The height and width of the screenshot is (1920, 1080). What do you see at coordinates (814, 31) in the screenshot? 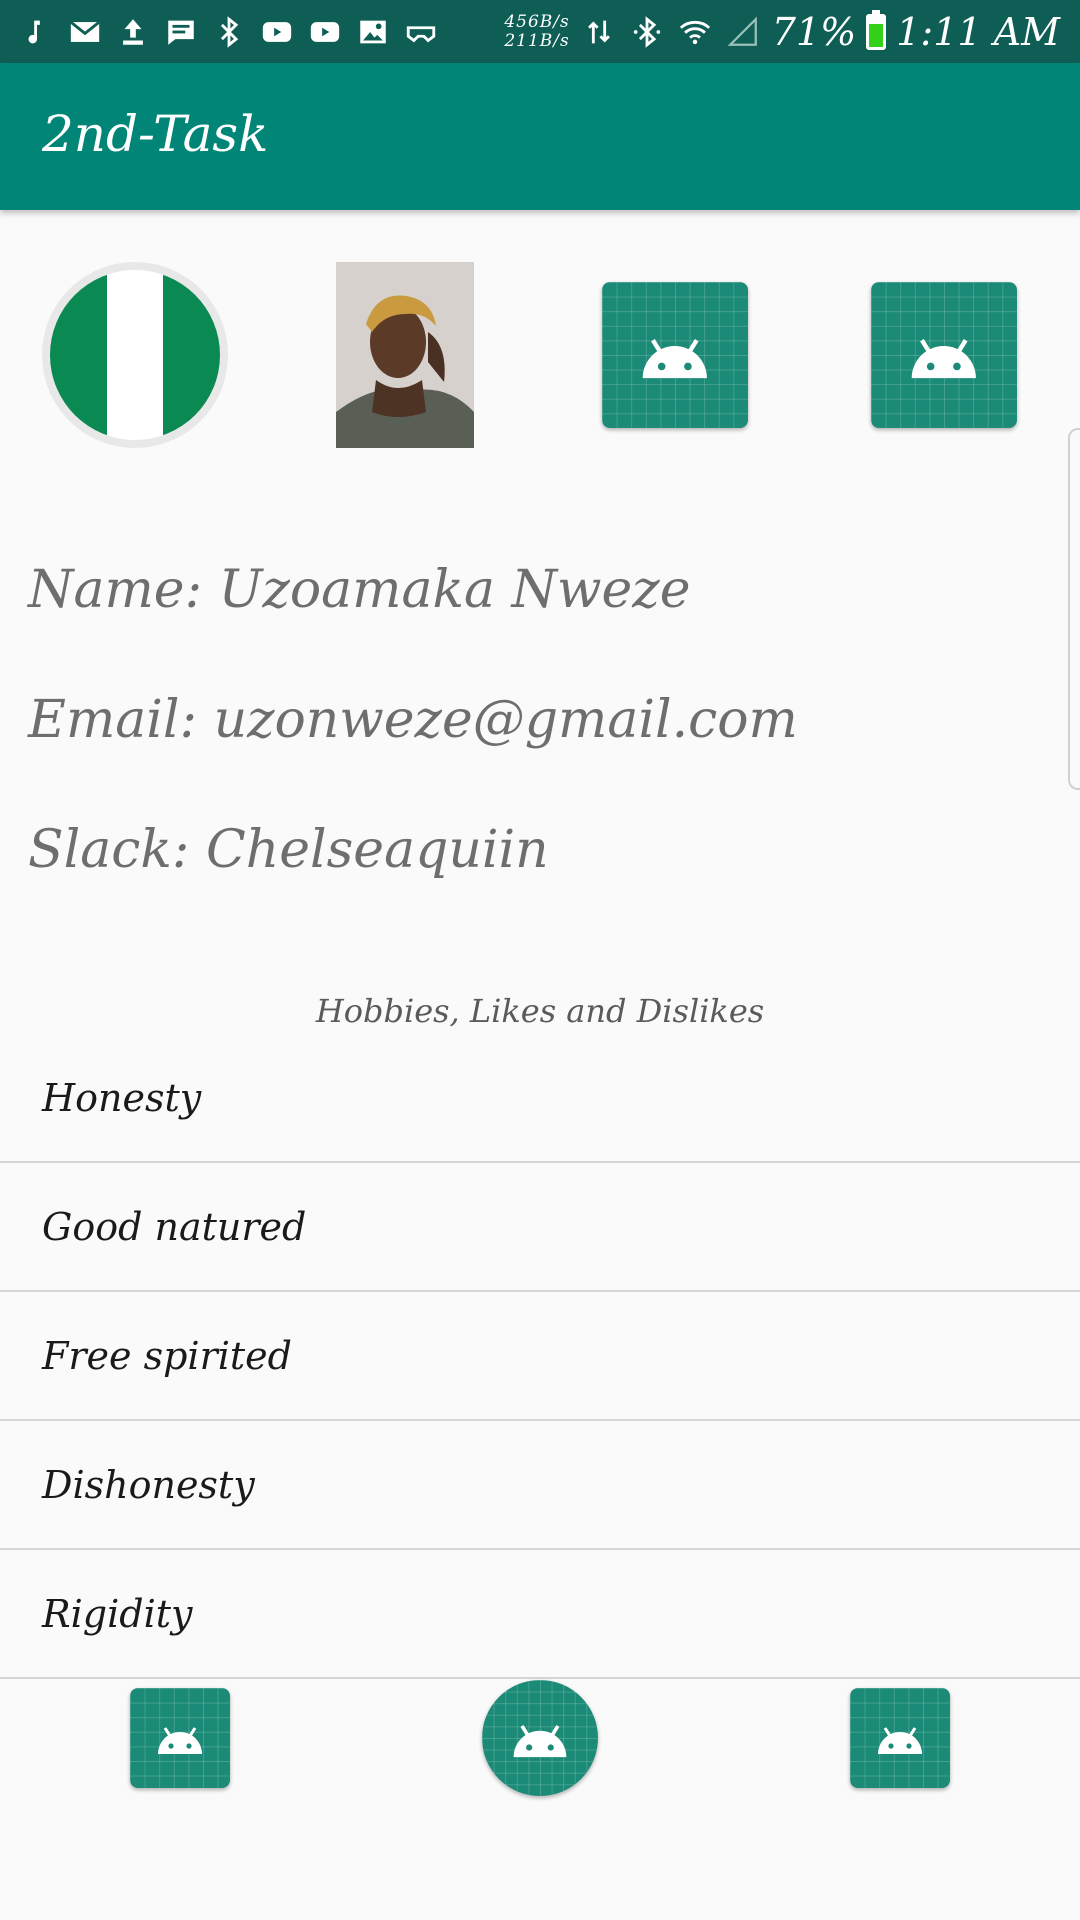
I see `battery-percent: 71%` at bounding box center [814, 31].